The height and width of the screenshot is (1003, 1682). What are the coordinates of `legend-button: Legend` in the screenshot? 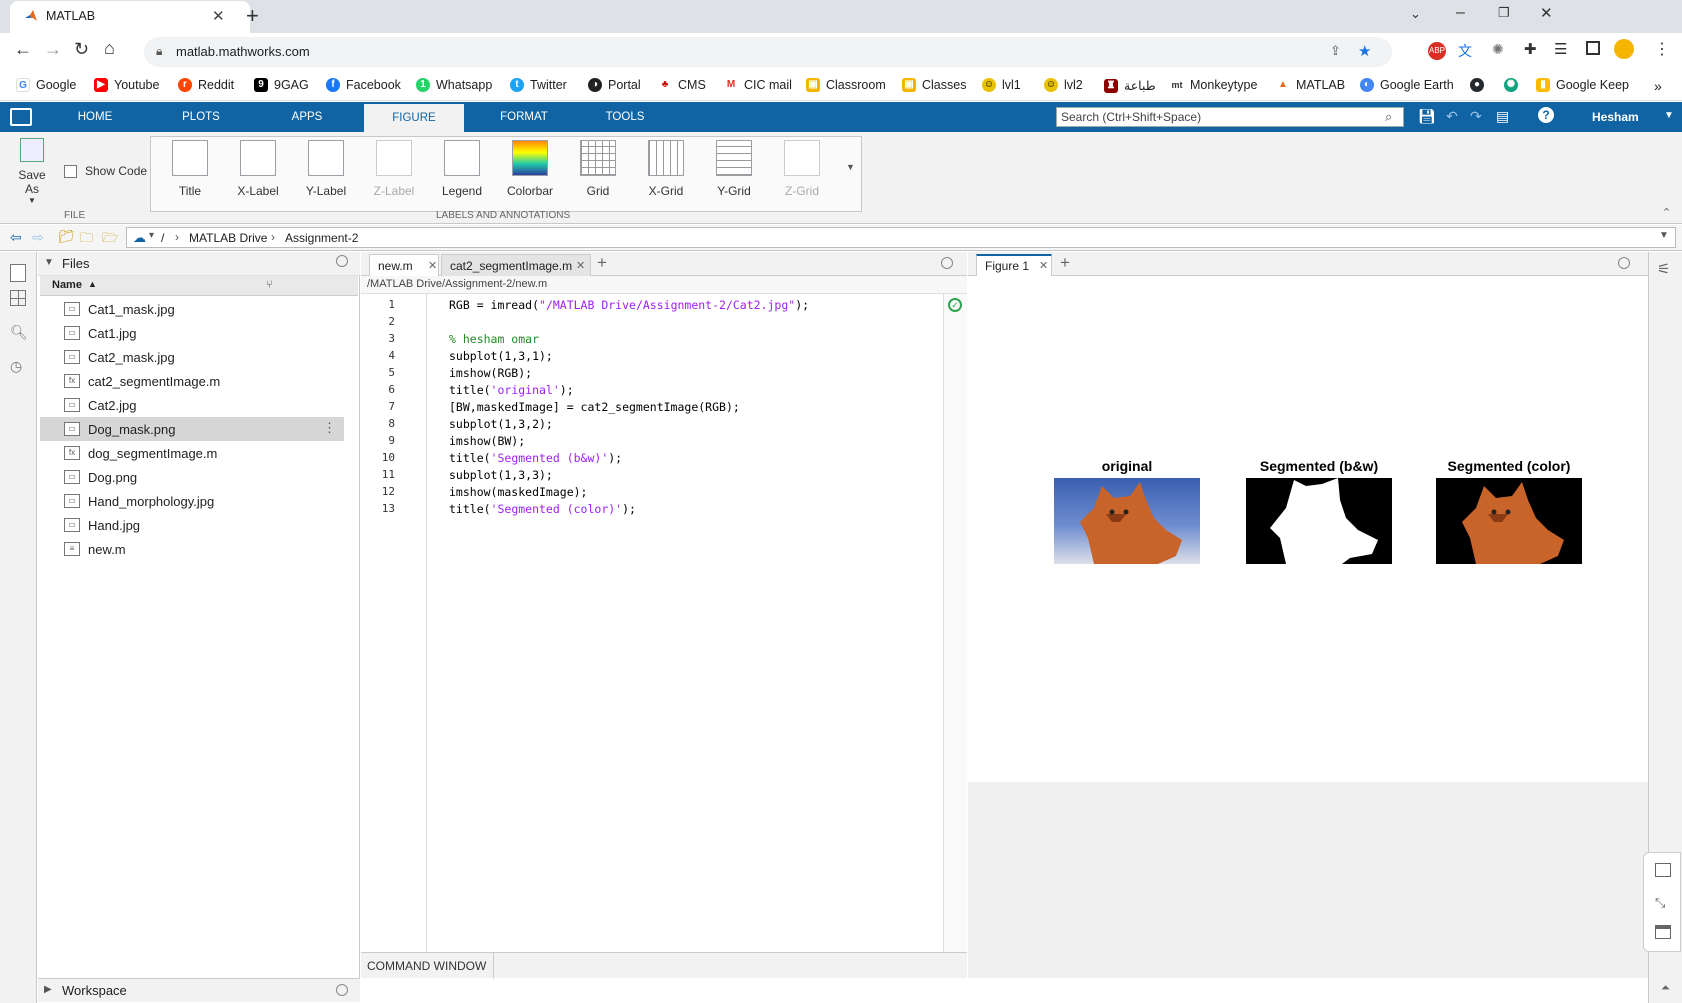 It's located at (462, 169).